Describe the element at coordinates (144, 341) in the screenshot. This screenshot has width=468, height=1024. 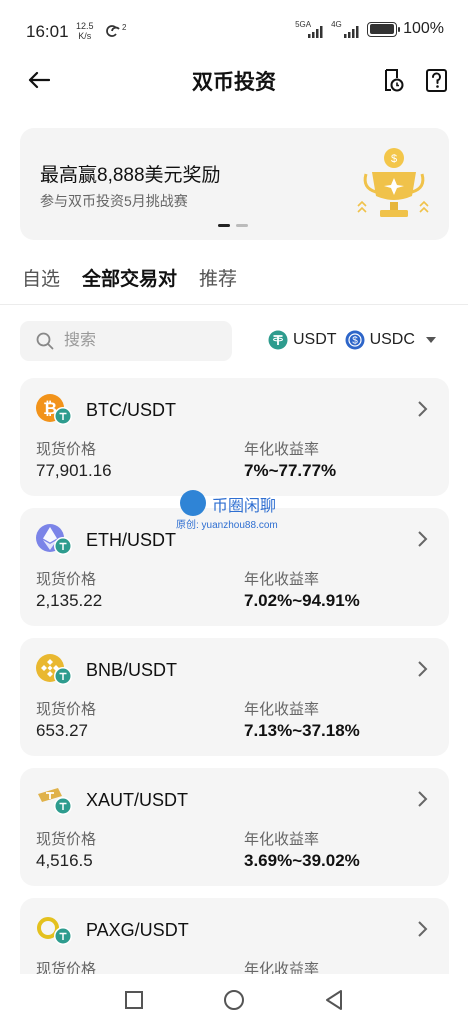
I see `search-input` at that location.